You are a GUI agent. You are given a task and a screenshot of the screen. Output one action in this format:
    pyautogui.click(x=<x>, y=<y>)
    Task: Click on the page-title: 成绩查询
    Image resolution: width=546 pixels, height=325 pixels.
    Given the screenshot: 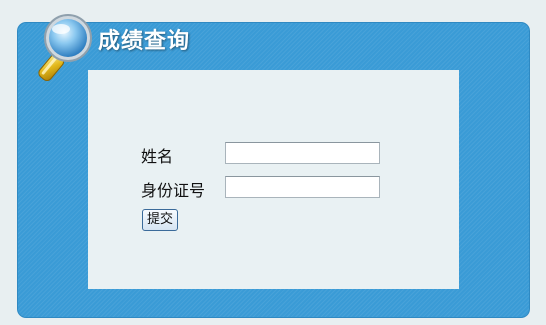 What is the action you would take?
    pyautogui.click(x=144, y=41)
    